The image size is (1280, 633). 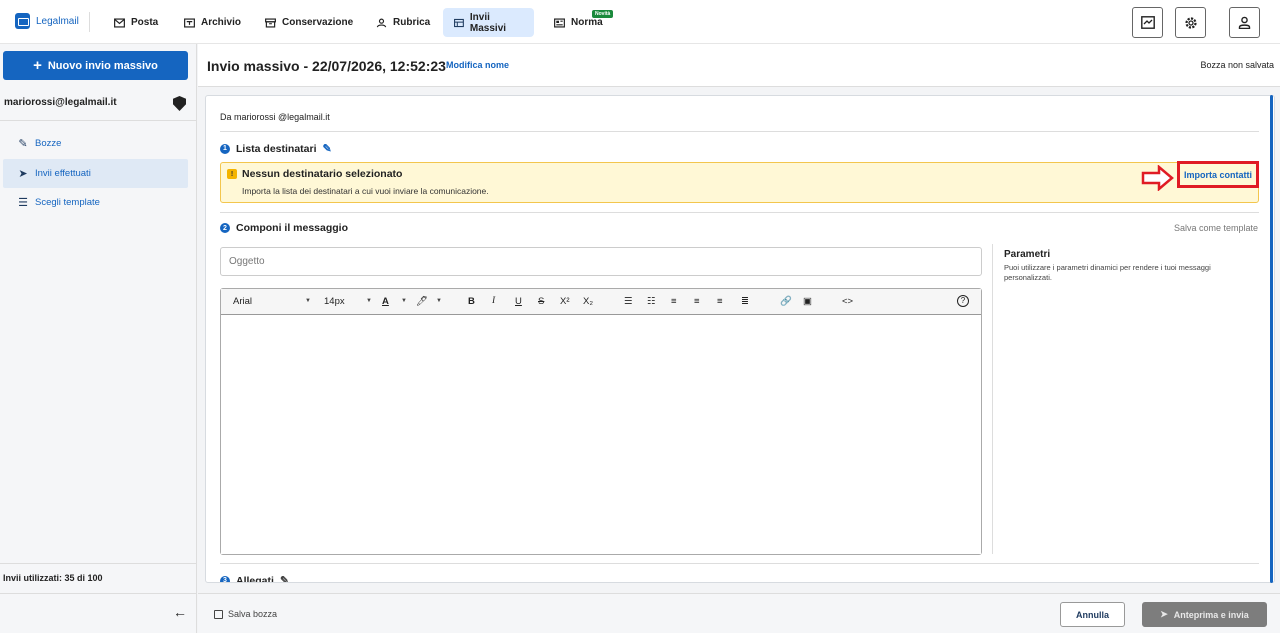 I want to click on nav-label: Norma, so click(x=587, y=22).